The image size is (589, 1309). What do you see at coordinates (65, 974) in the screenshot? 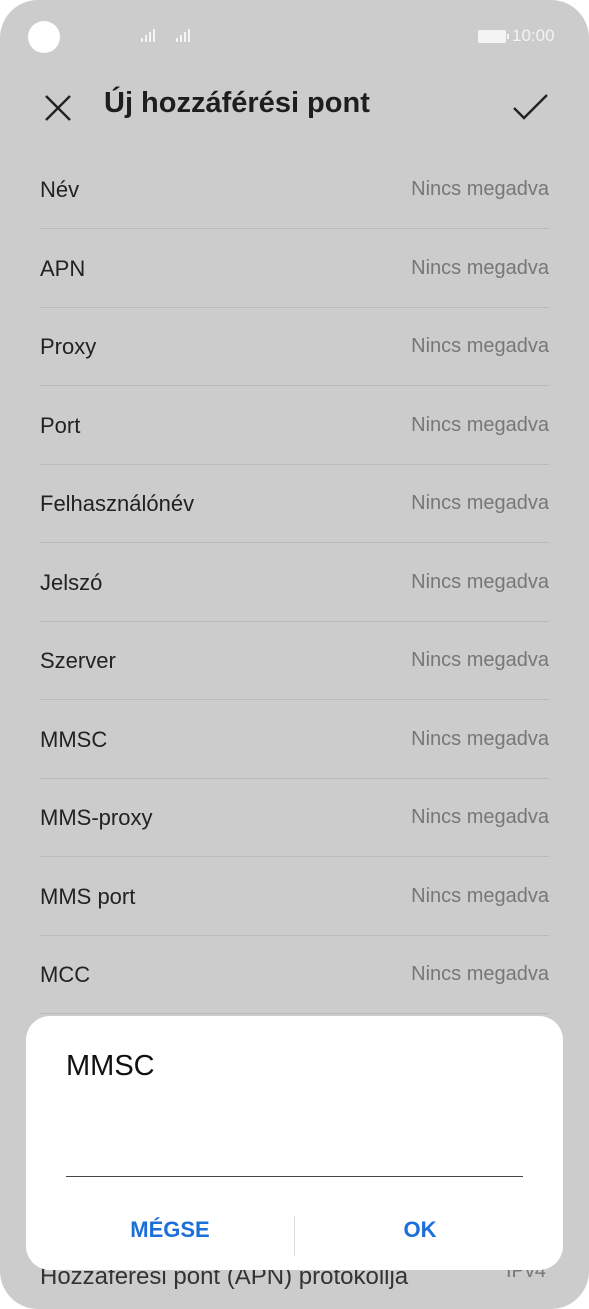
I see `field-label: MCC` at bounding box center [65, 974].